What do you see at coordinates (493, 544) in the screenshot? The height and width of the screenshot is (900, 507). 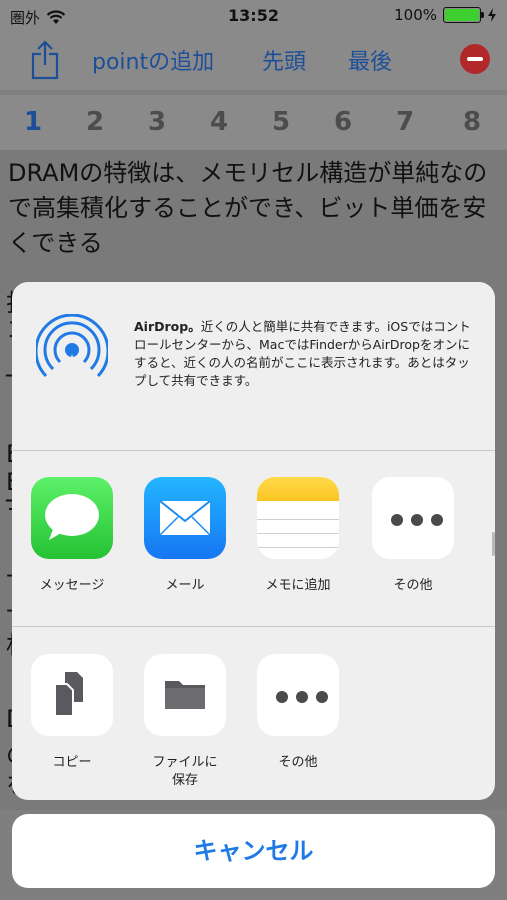 I see `scroll-indicator` at bounding box center [493, 544].